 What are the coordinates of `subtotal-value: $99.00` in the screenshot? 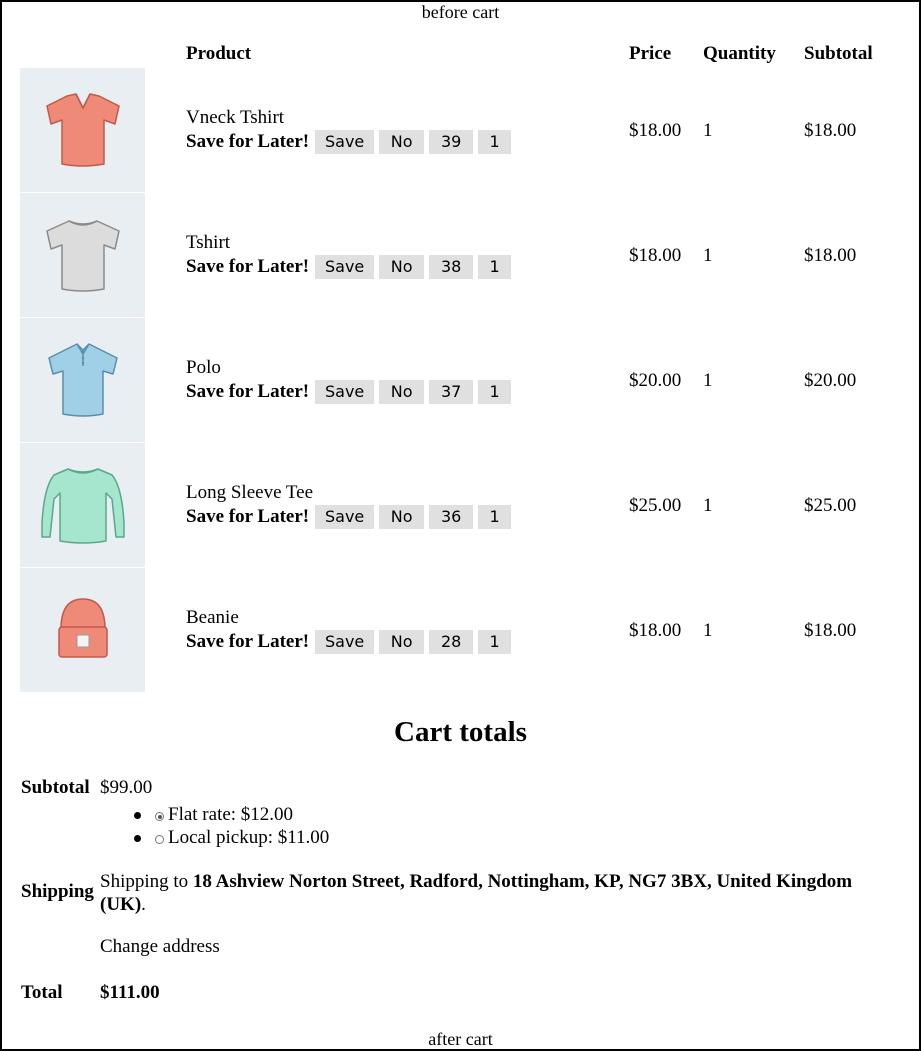 It's located at (126, 787).